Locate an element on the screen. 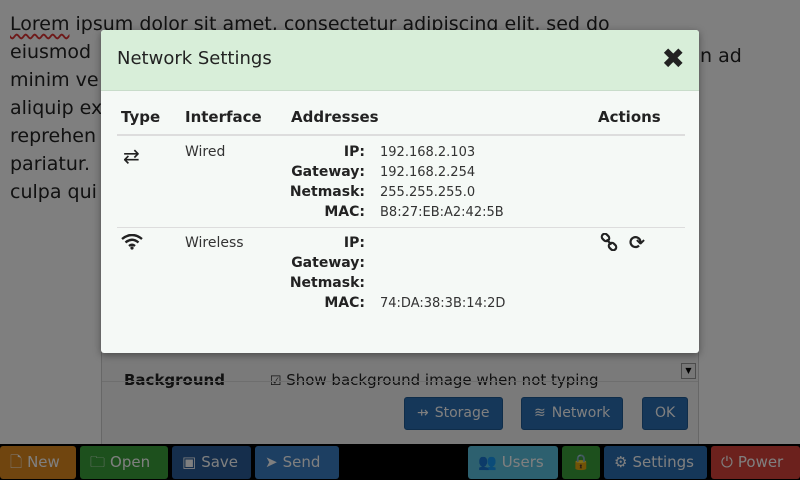  mac-value: B8:27:EB:A2:42:5B is located at coordinates (442, 212).